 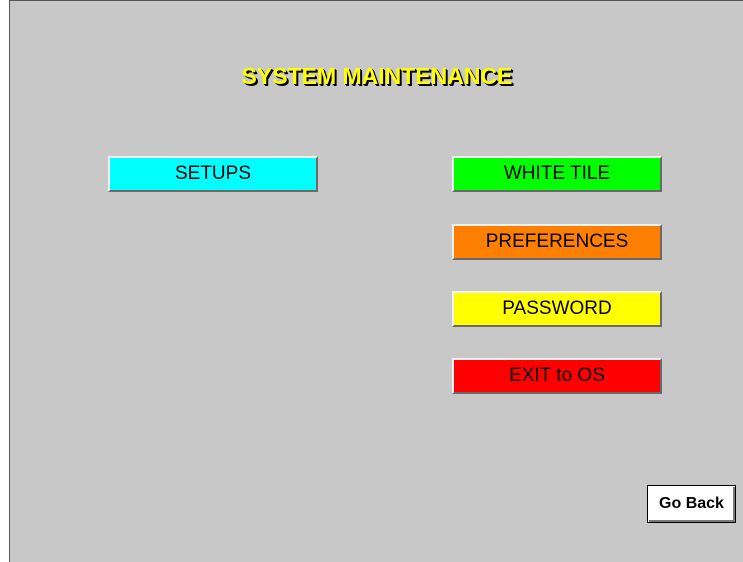 What do you see at coordinates (557, 309) in the screenshot?
I see `password-button: PASSWORD` at bounding box center [557, 309].